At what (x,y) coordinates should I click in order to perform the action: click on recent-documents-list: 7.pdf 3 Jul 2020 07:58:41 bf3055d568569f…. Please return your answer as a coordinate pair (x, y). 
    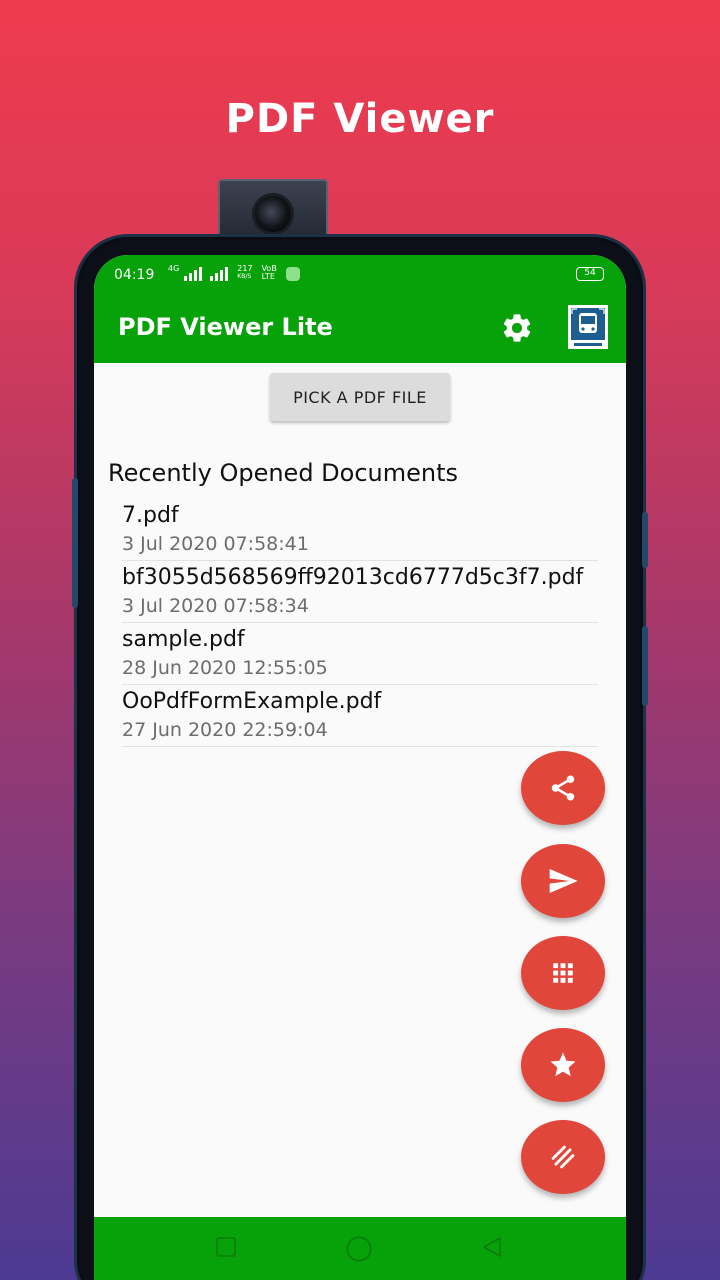
    Looking at the image, I should click on (360, 623).